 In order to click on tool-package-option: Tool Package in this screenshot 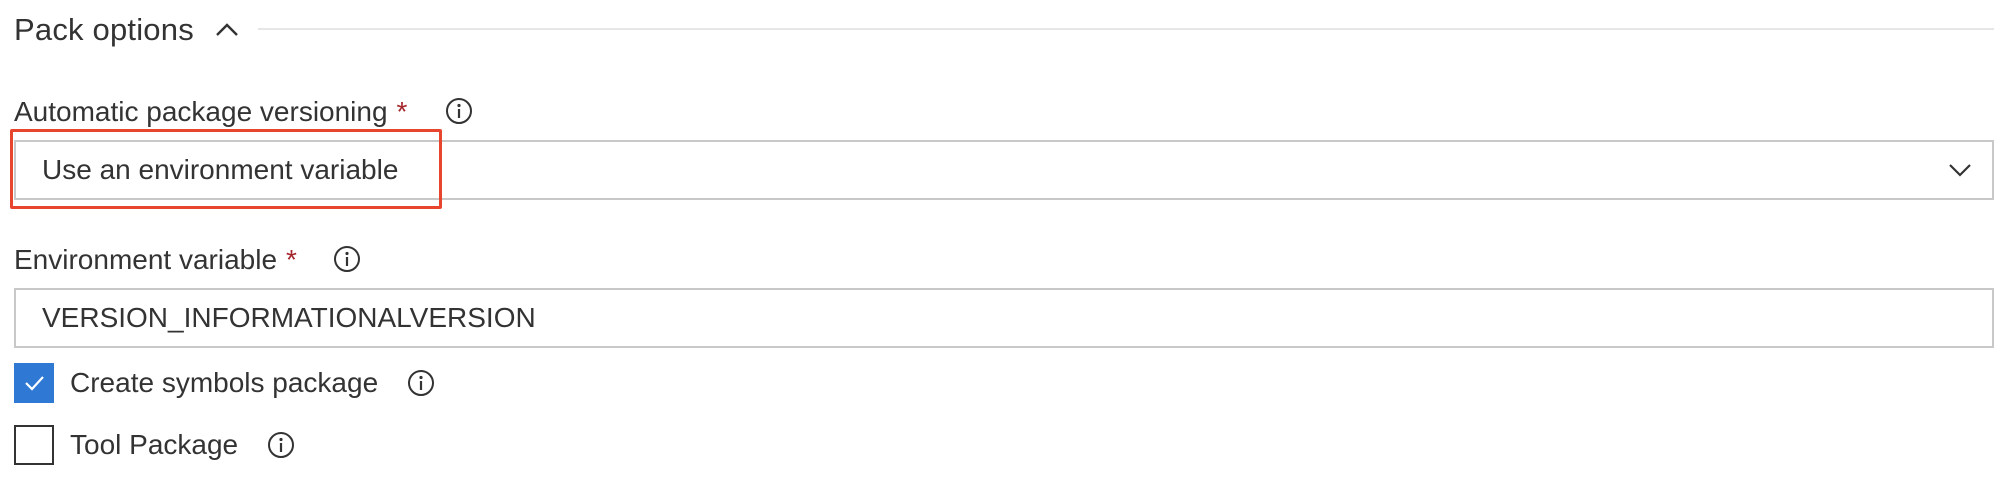, I will do `click(155, 445)`.